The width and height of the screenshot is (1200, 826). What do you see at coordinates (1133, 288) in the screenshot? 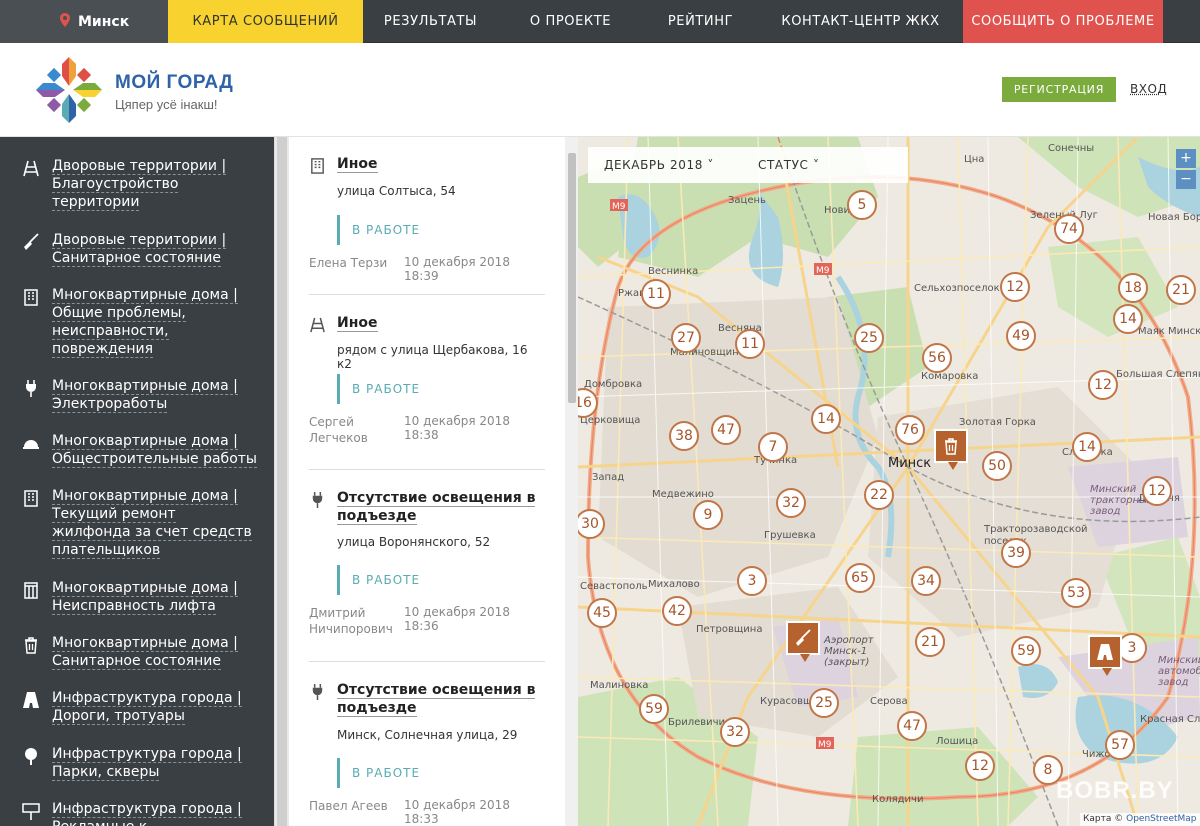
I see `map-cluster: 18` at bounding box center [1133, 288].